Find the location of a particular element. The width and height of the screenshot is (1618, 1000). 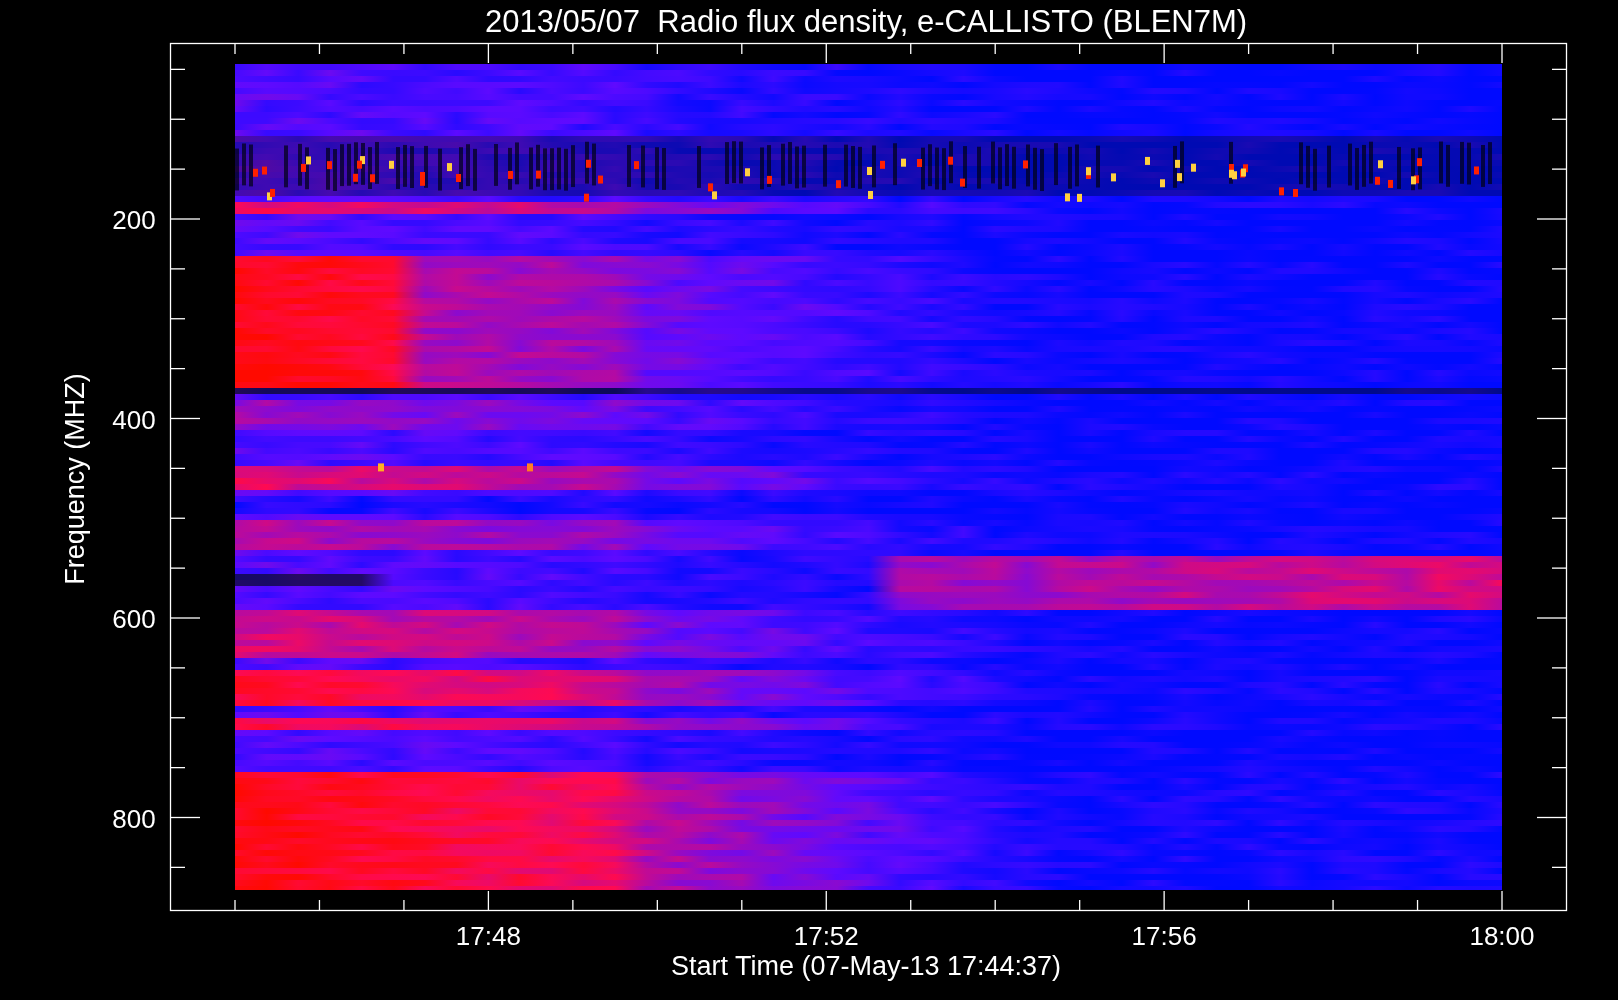

y-tick-label: 400 is located at coordinates (134, 419).